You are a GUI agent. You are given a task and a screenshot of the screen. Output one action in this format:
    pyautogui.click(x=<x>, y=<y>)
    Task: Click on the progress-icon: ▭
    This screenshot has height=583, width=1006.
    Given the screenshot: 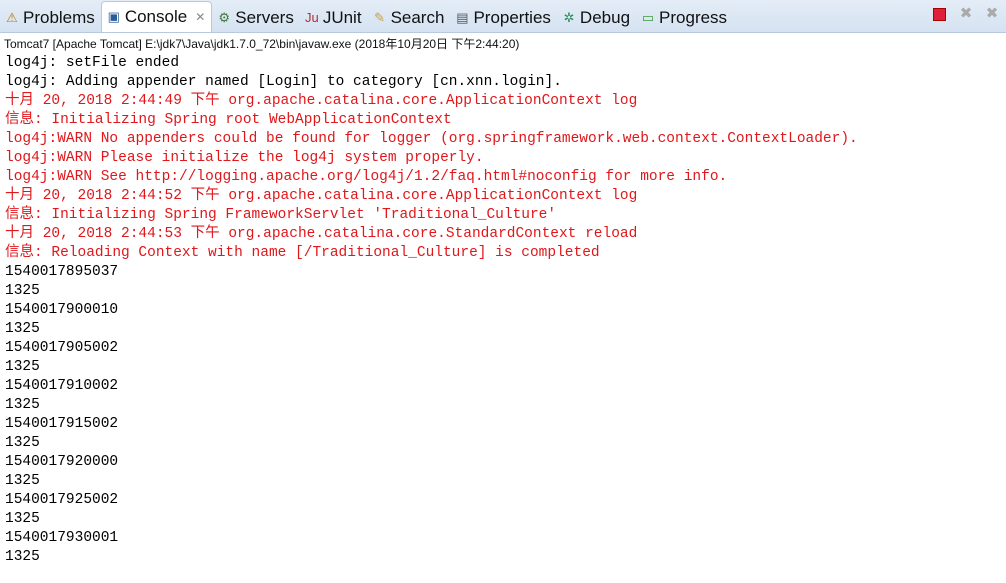 What is the action you would take?
    pyautogui.click(x=648, y=17)
    